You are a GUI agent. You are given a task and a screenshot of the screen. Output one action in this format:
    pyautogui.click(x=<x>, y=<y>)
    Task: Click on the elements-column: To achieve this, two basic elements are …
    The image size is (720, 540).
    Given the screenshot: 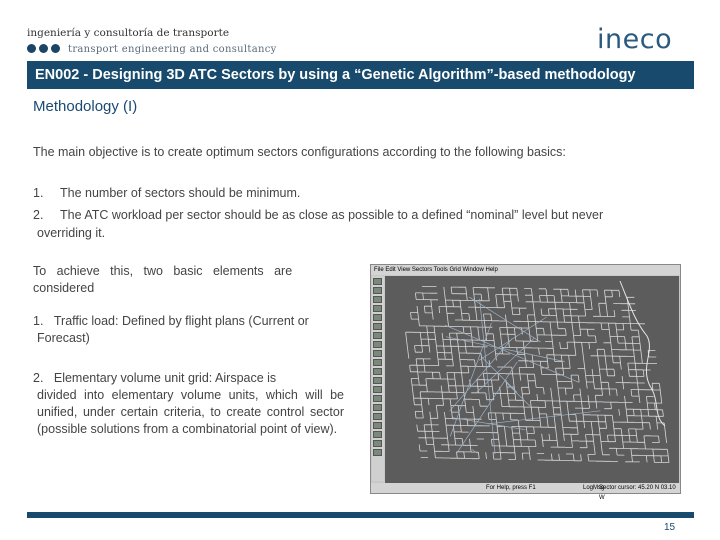 What is the action you would take?
    pyautogui.click(x=188, y=350)
    